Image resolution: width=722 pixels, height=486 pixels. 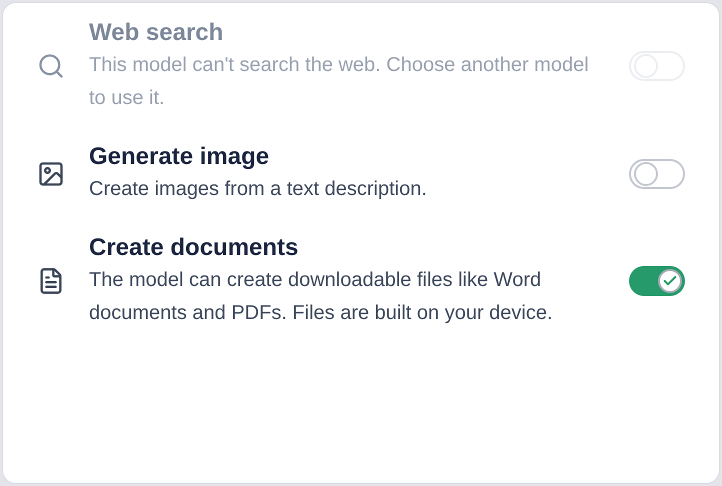 What do you see at coordinates (258, 189) in the screenshot?
I see `tool-description: Create images from a text description.` at bounding box center [258, 189].